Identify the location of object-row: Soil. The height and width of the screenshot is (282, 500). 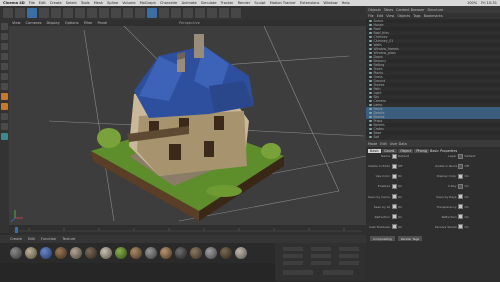
(433, 137).